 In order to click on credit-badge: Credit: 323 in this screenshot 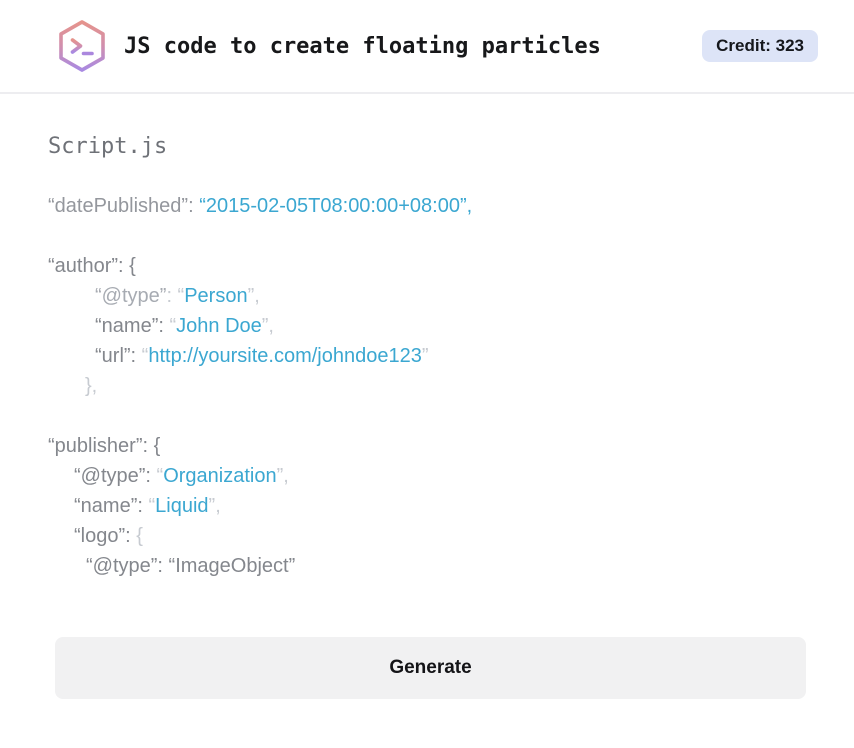, I will do `click(760, 46)`.